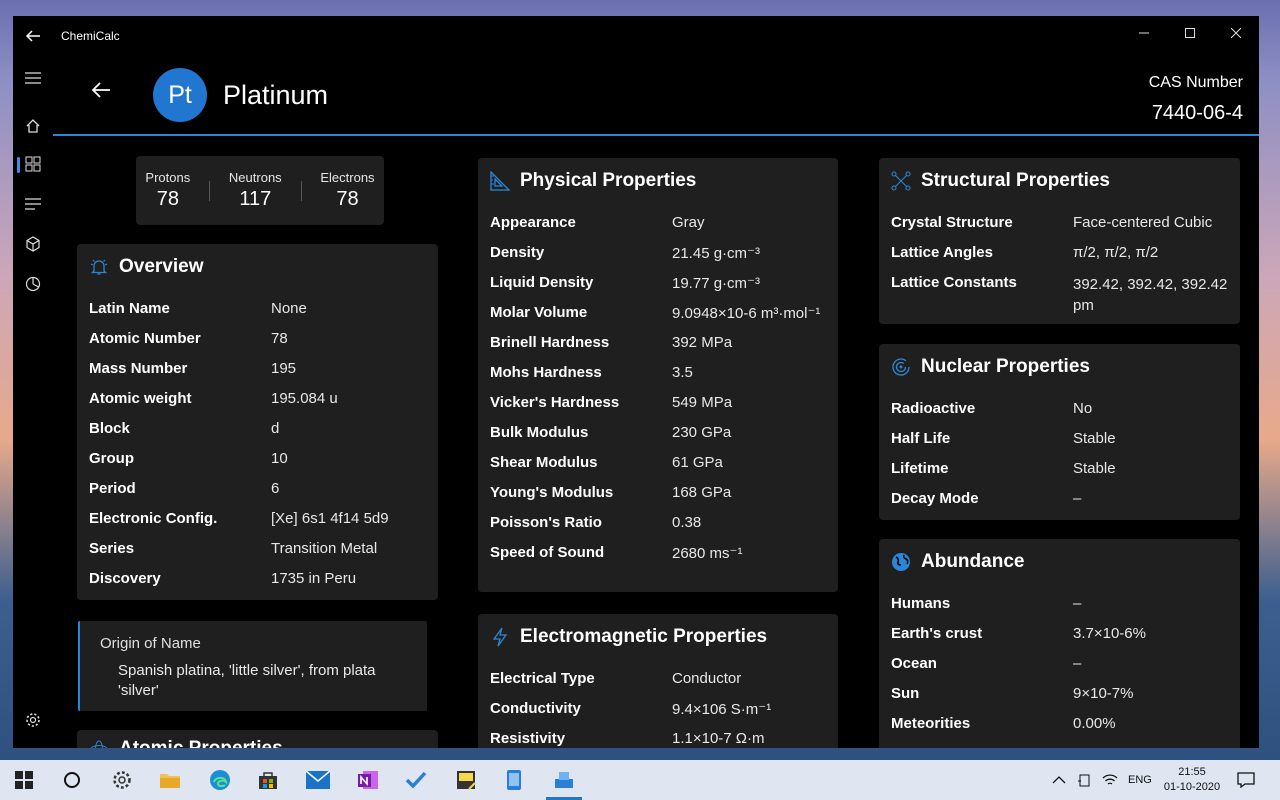  Describe the element at coordinates (1246, 780) in the screenshot. I see `action-center-button` at that location.